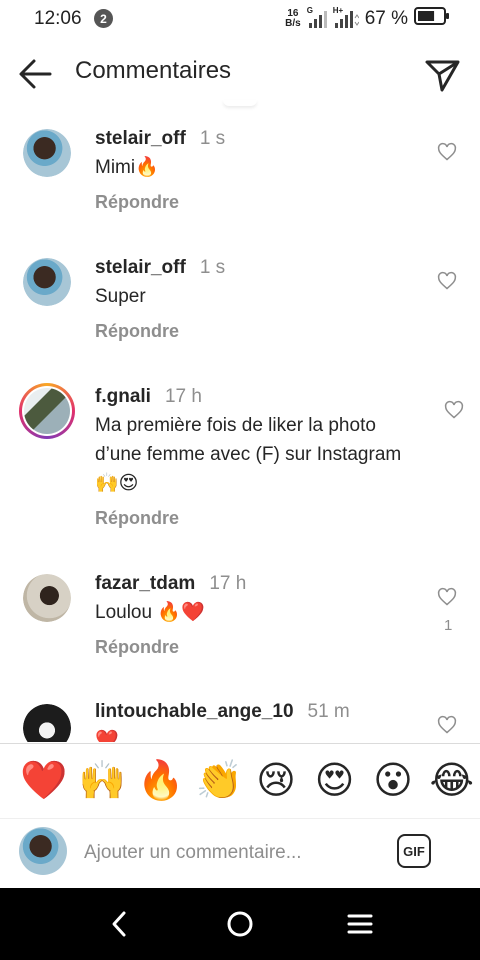 The height and width of the screenshot is (960, 480). What do you see at coordinates (127, 167) in the screenshot?
I see `comment-text: Mimi🔥` at bounding box center [127, 167].